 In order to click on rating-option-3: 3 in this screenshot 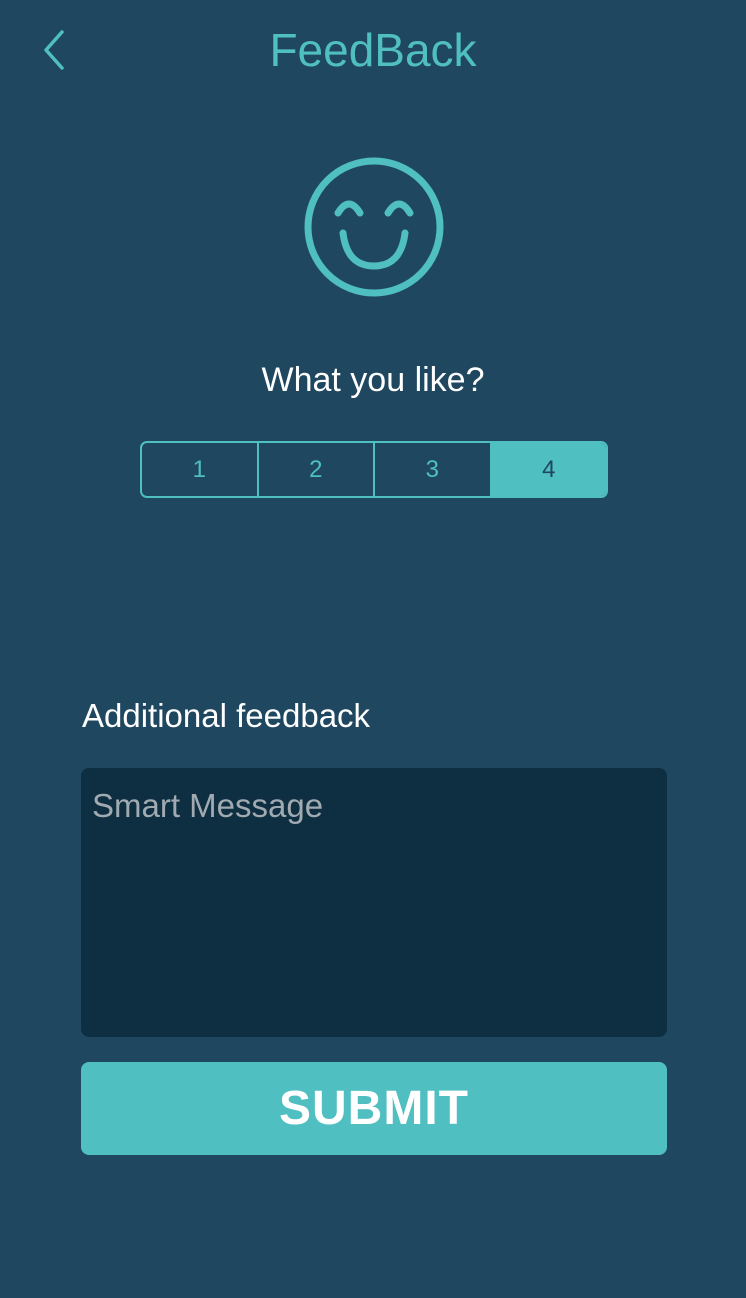, I will do `click(433, 469)`.